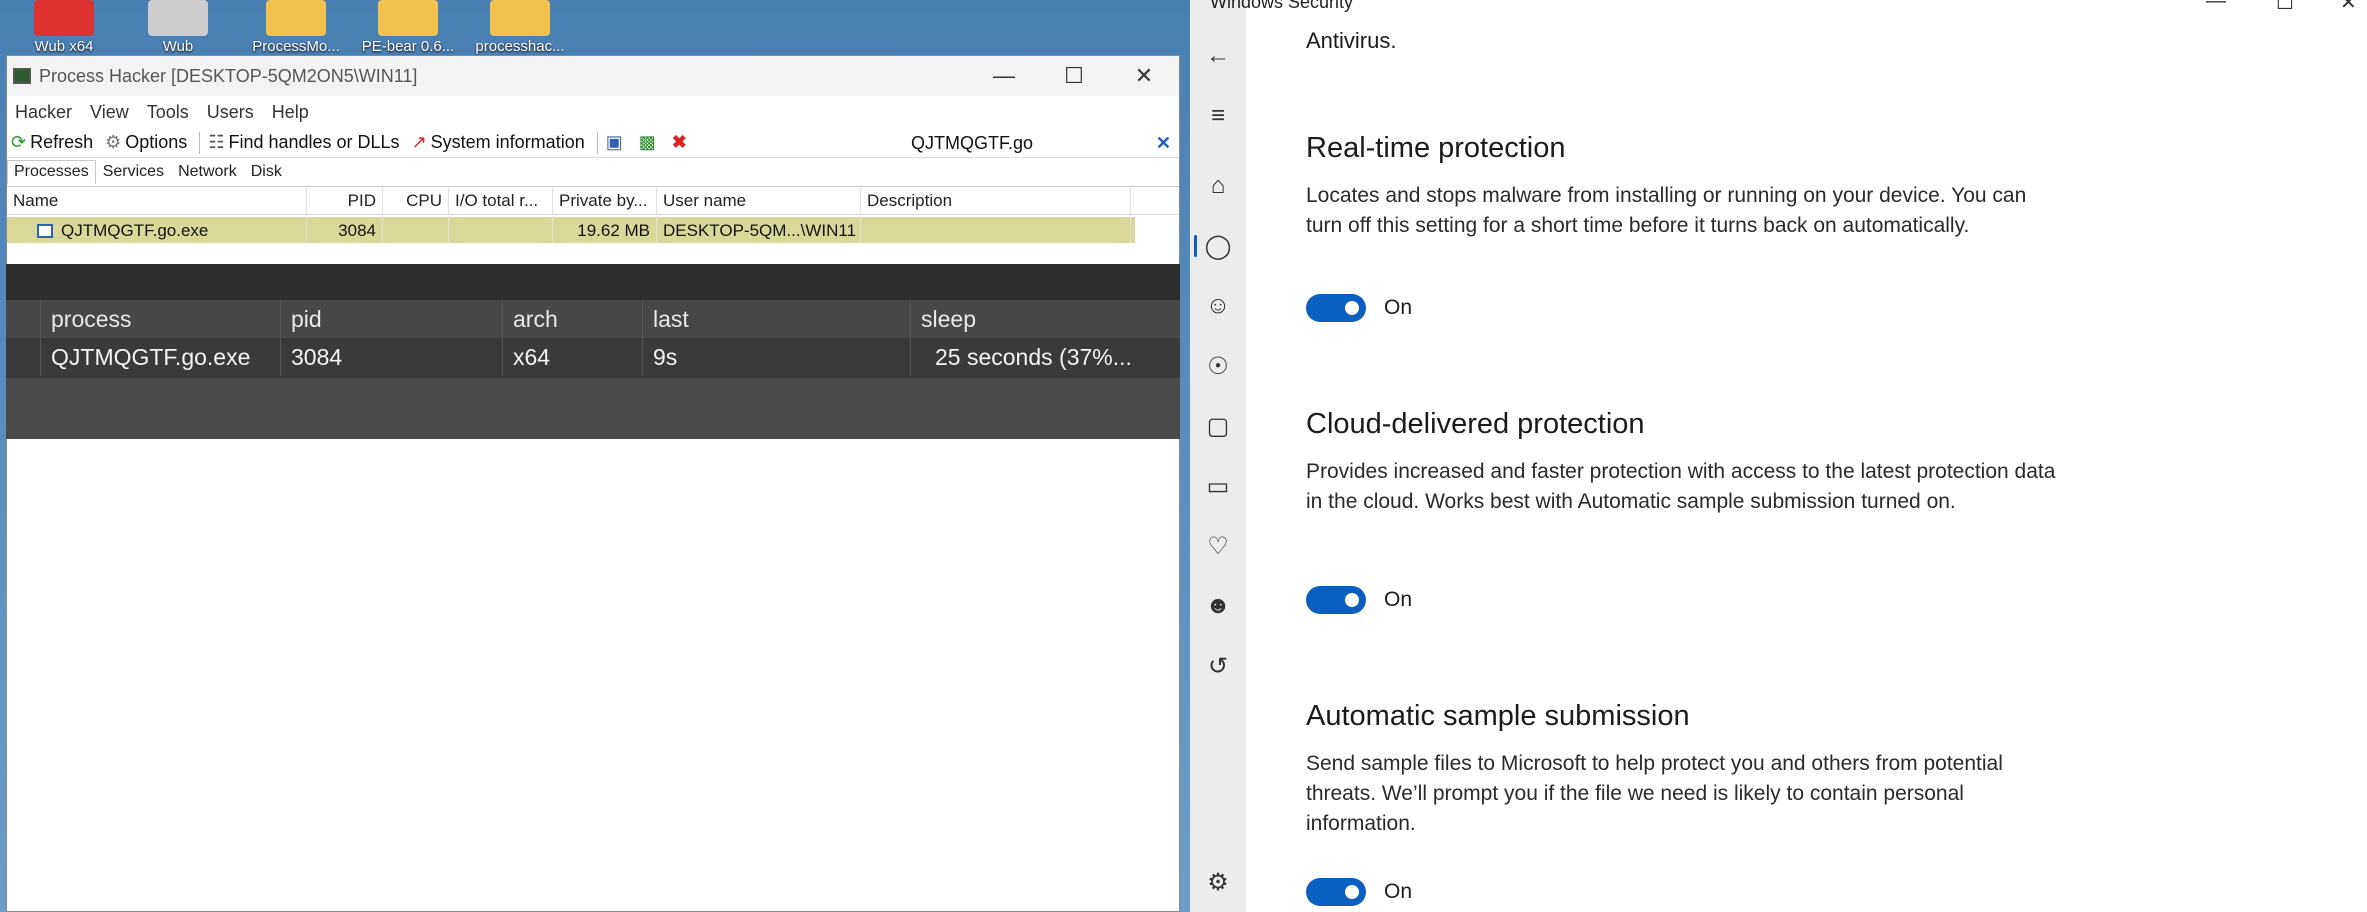 The image size is (2367, 912). What do you see at coordinates (391, 319) in the screenshot?
I see `overlay-column-pid: pid` at bounding box center [391, 319].